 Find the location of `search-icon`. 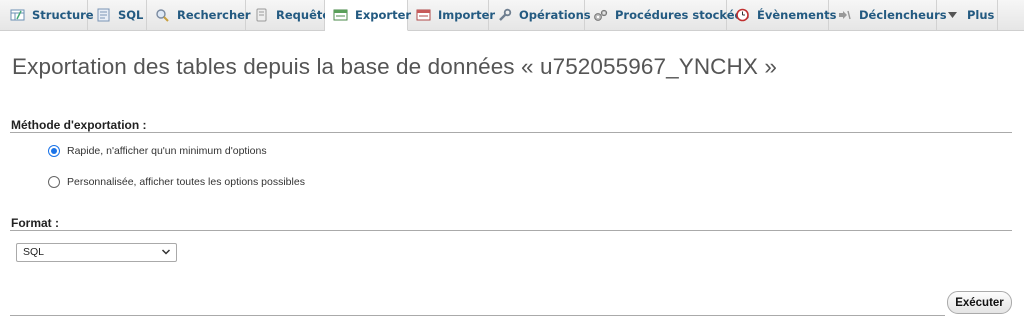

search-icon is located at coordinates (162, 15).